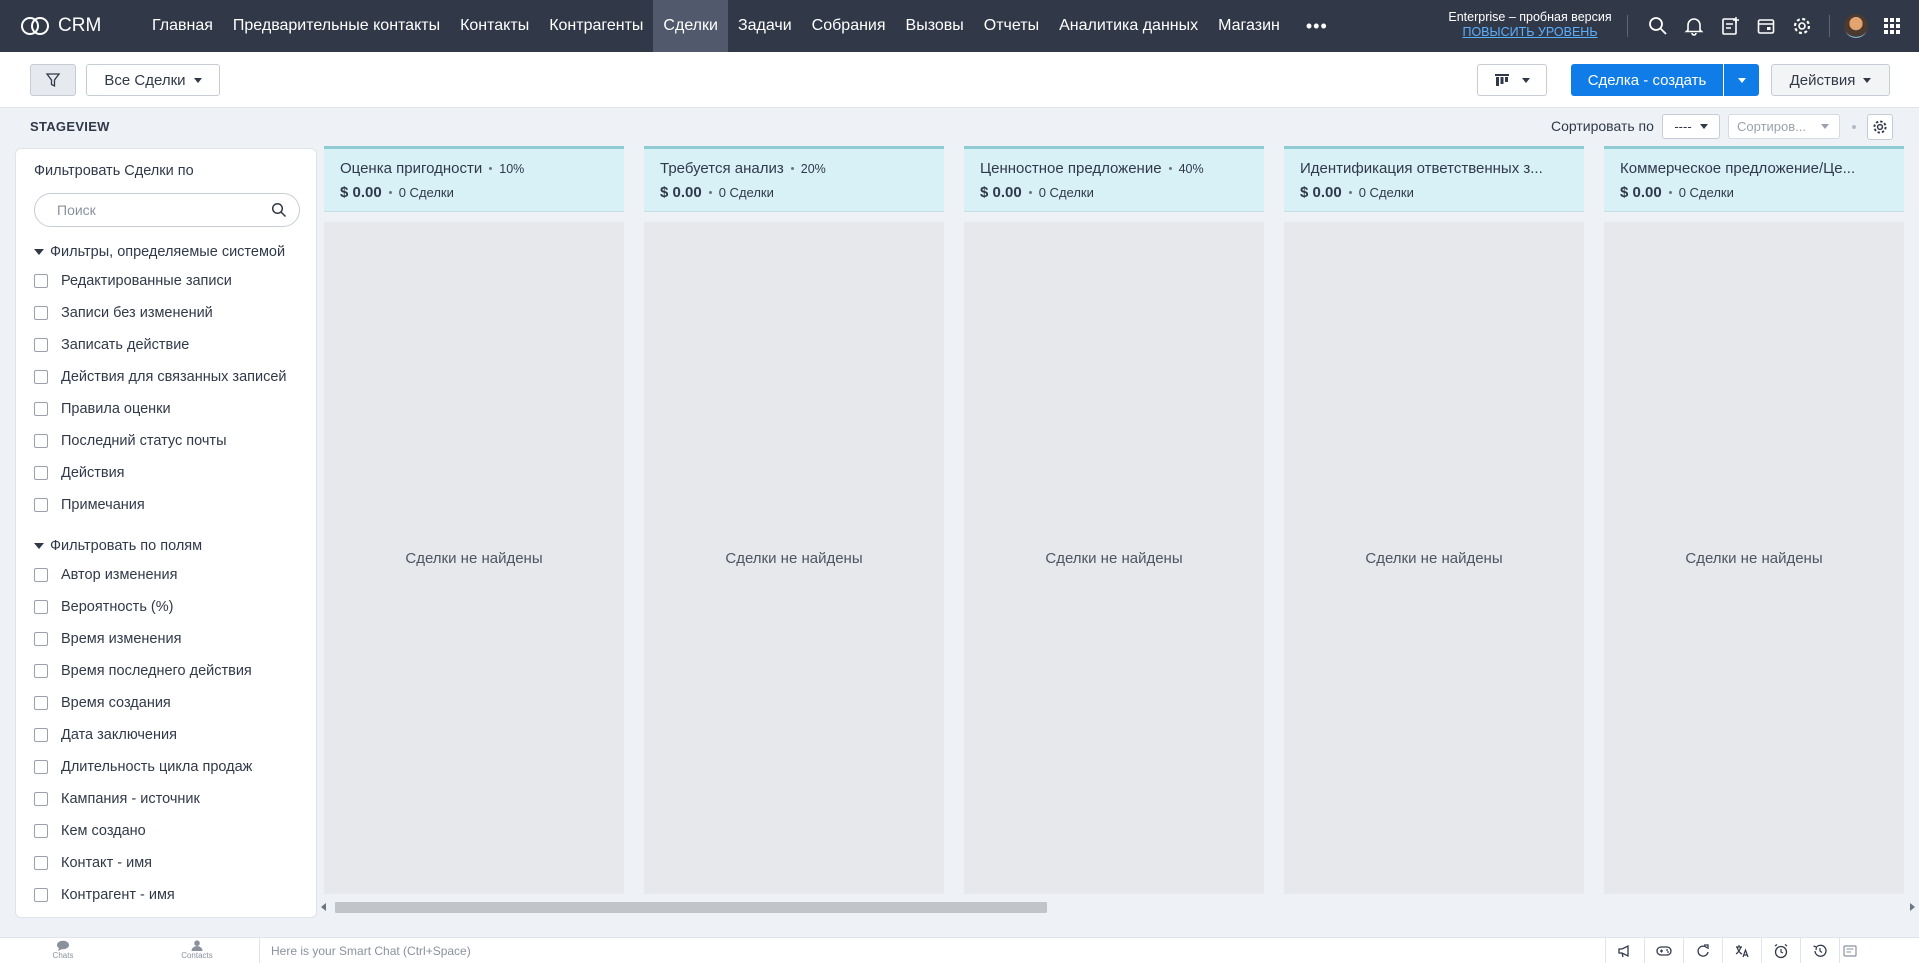  I want to click on nav-item: Аналитика данных, so click(1128, 26).